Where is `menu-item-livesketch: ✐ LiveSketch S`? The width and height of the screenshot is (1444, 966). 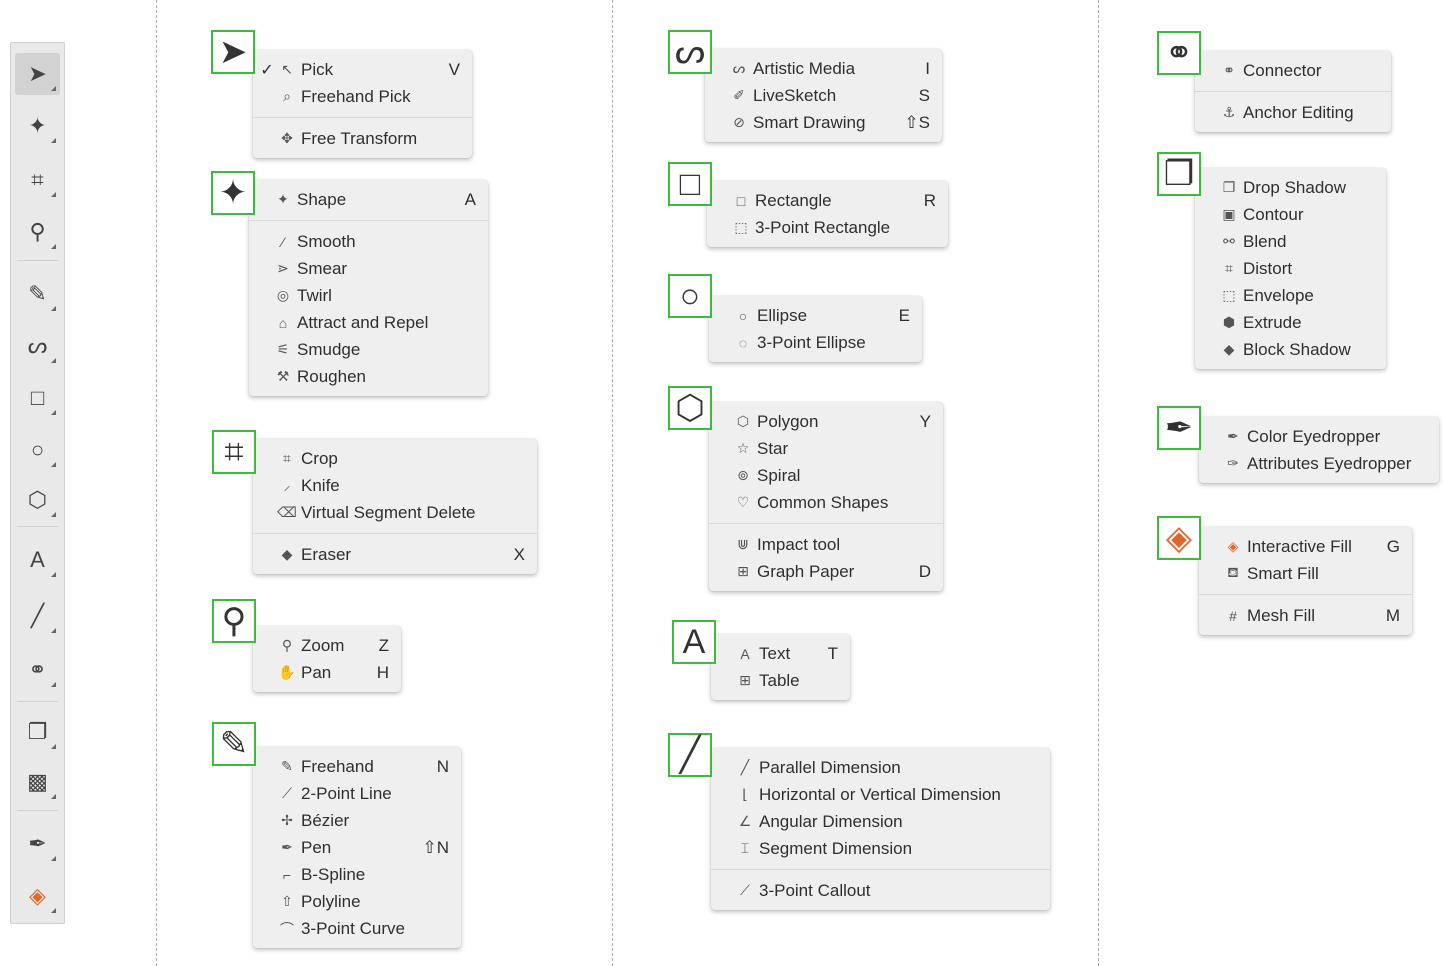 menu-item-livesketch: ✐ LiveSketch S is located at coordinates (823, 95).